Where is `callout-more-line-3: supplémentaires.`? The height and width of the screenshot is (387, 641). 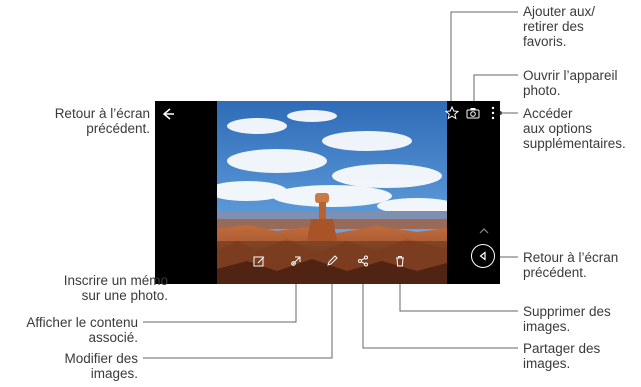
callout-more-line-3: supplémentaires. is located at coordinates (574, 143).